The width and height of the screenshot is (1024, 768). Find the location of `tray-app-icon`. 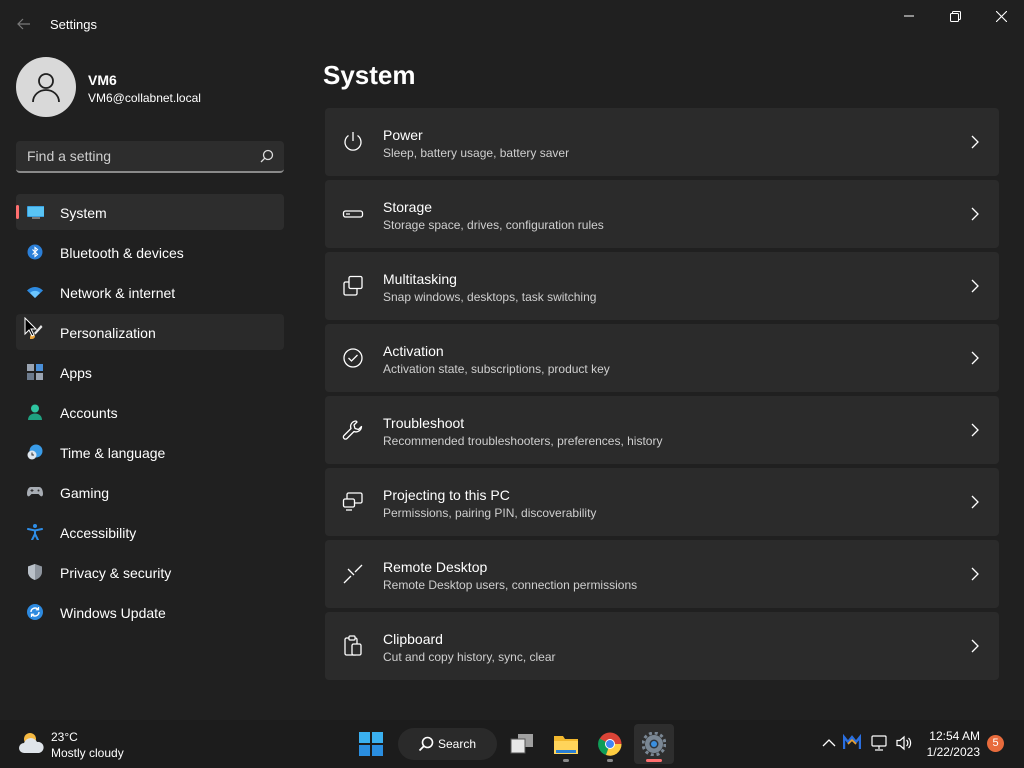

tray-app-icon is located at coordinates (852, 743).